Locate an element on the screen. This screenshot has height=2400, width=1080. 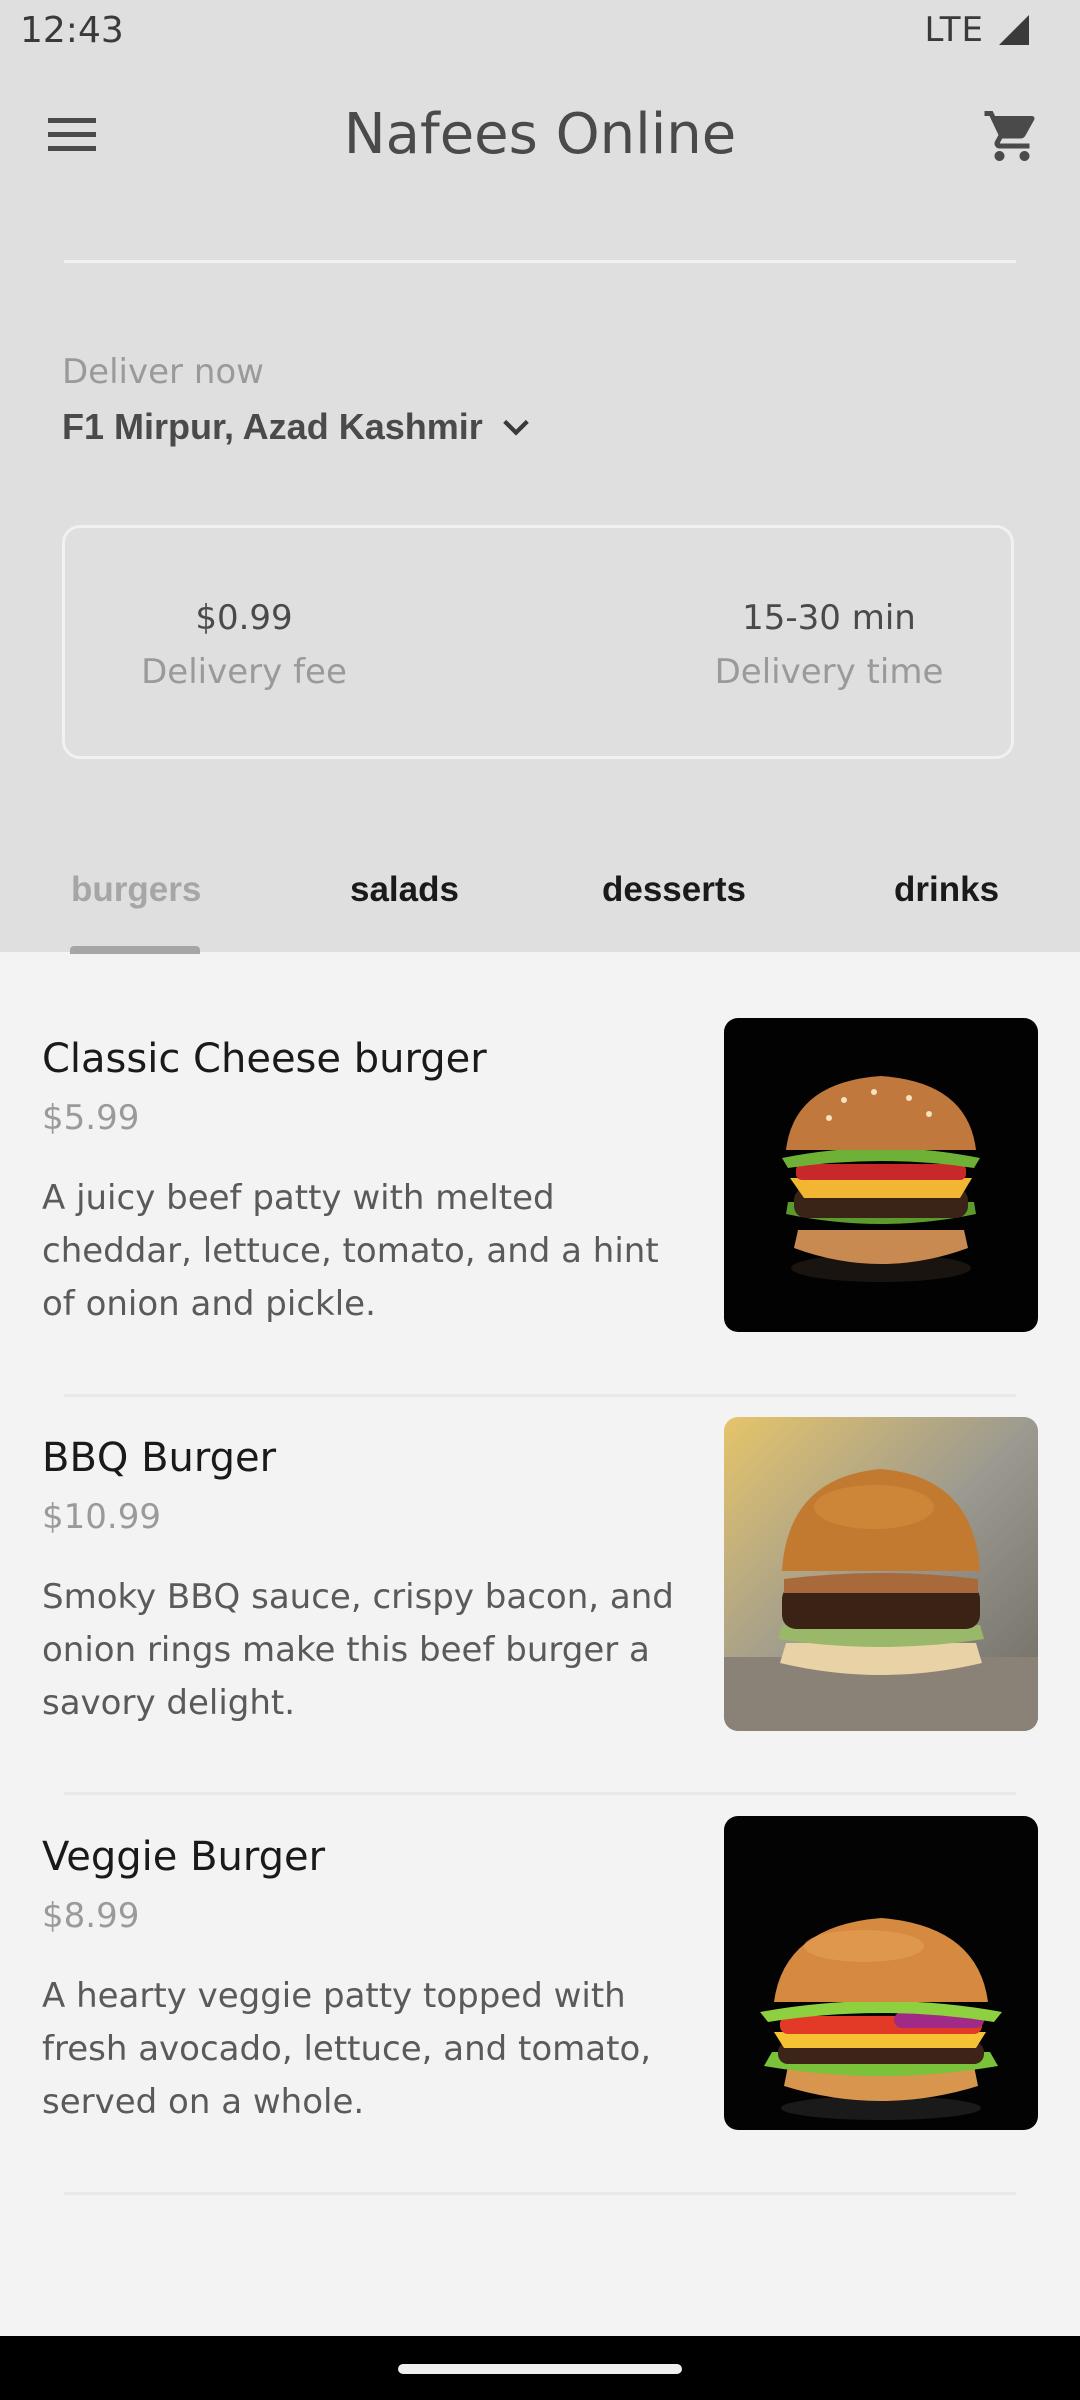
status-bar: 12:43 LTE is located at coordinates (540, 32).